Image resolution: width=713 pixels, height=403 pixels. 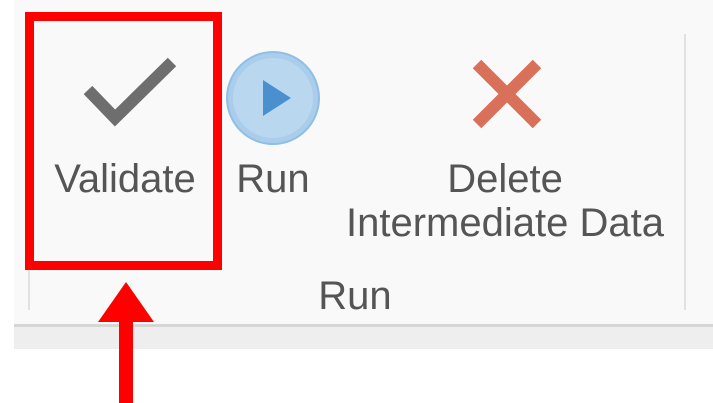 I want to click on group-divider-right, so click(x=685, y=172).